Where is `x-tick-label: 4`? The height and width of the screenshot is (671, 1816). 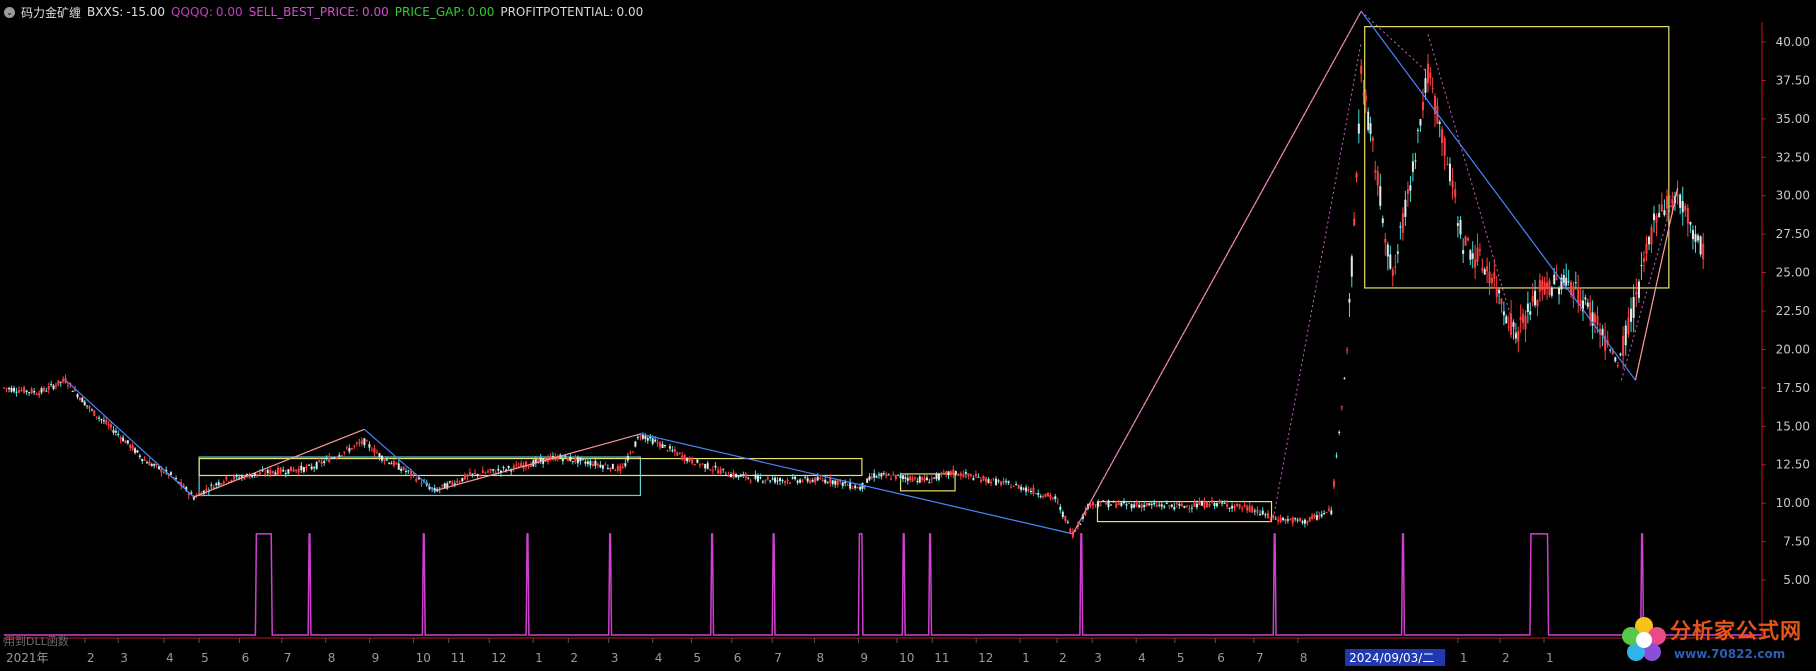
x-tick-label: 4 is located at coordinates (1142, 658).